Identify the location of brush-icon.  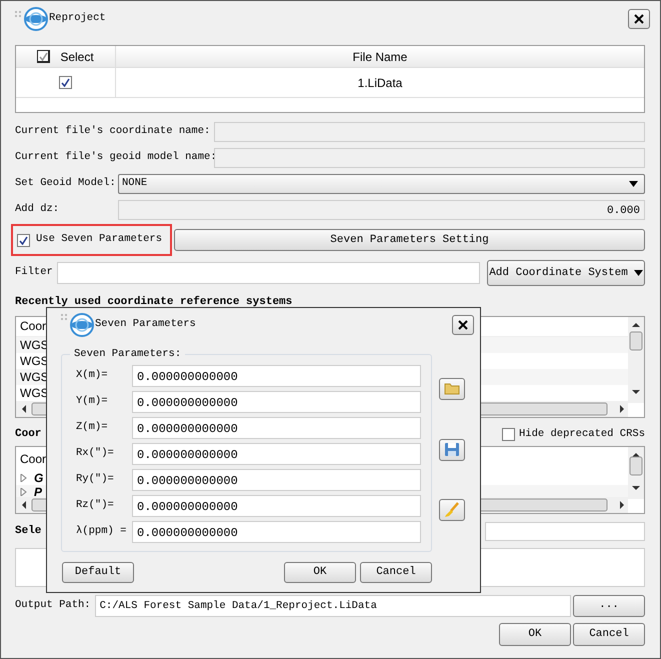
(452, 510).